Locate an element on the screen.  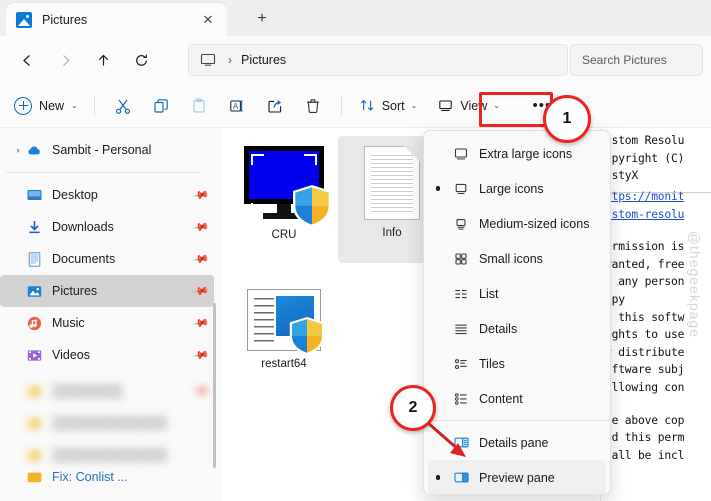
list-view-icon is located at coordinates (461, 294).